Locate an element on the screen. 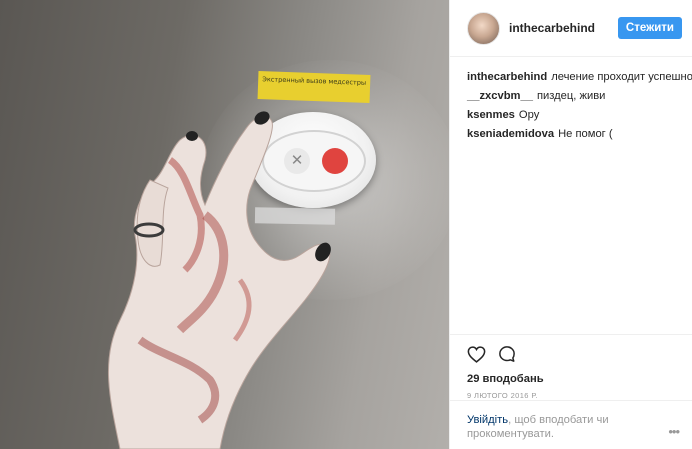 The image size is (692, 449). comment-item: kseniademidova Не помог ( is located at coordinates (571, 134).